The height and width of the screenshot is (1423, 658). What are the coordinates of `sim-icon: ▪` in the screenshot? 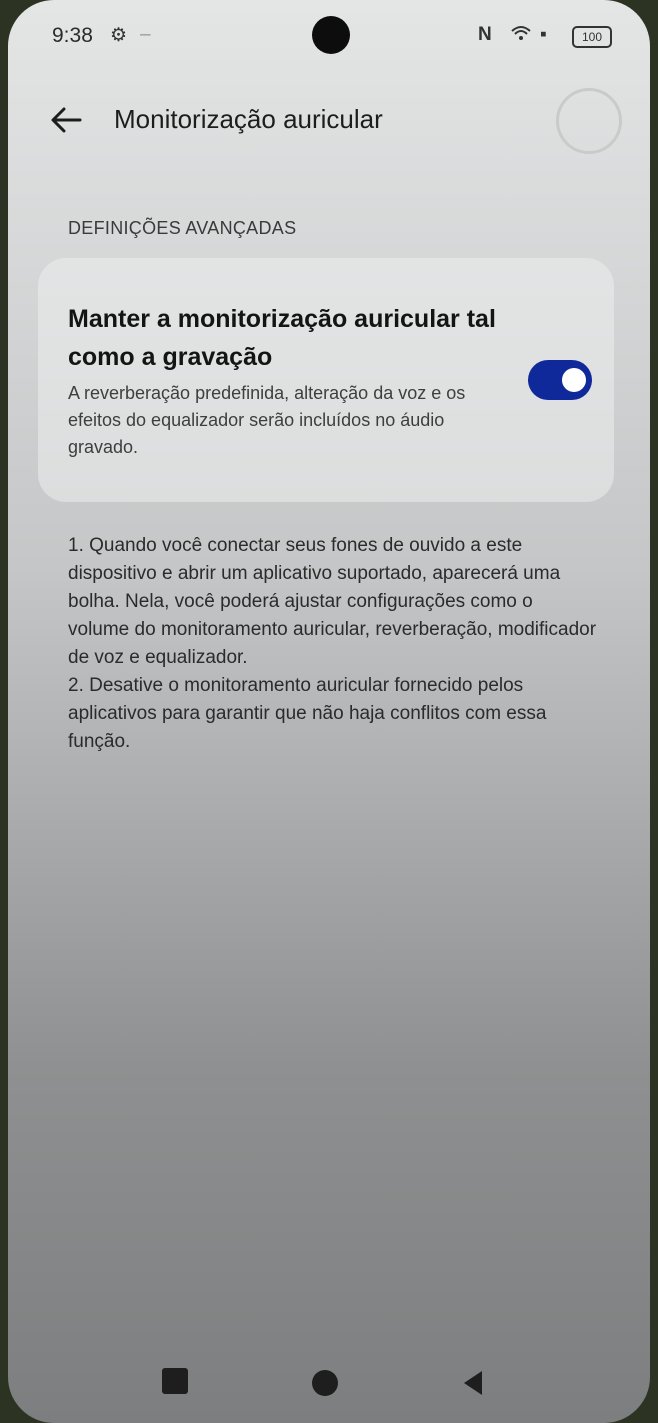 It's located at (543, 34).